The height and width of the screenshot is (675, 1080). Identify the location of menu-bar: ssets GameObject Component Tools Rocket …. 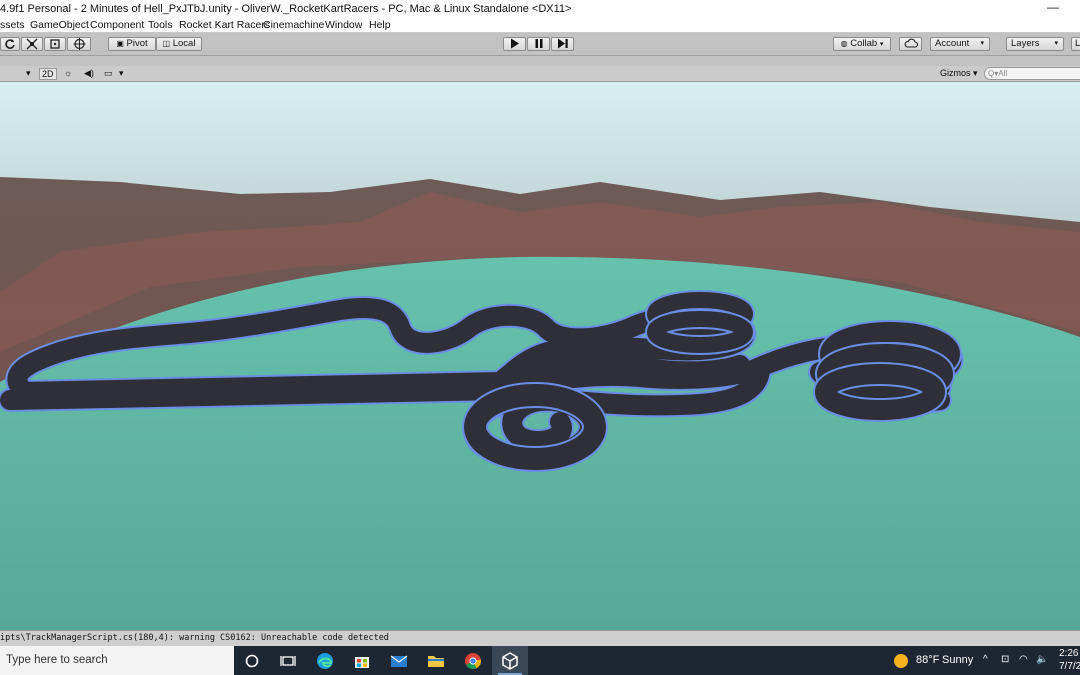
(540, 25).